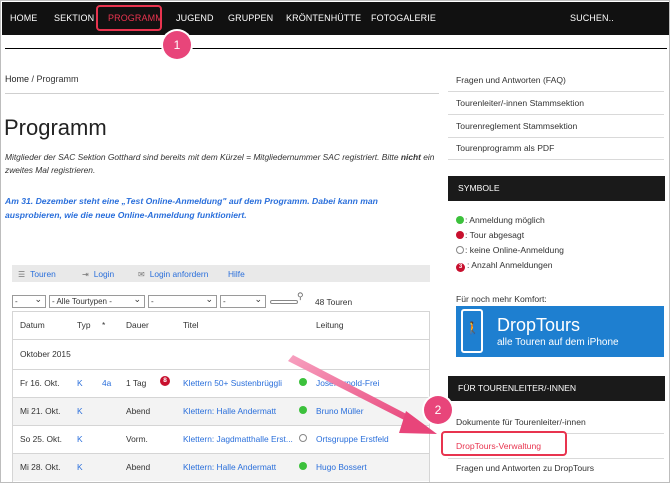  What do you see at coordinates (32, 325) in the screenshot?
I see `header-datum: Datum` at bounding box center [32, 325].